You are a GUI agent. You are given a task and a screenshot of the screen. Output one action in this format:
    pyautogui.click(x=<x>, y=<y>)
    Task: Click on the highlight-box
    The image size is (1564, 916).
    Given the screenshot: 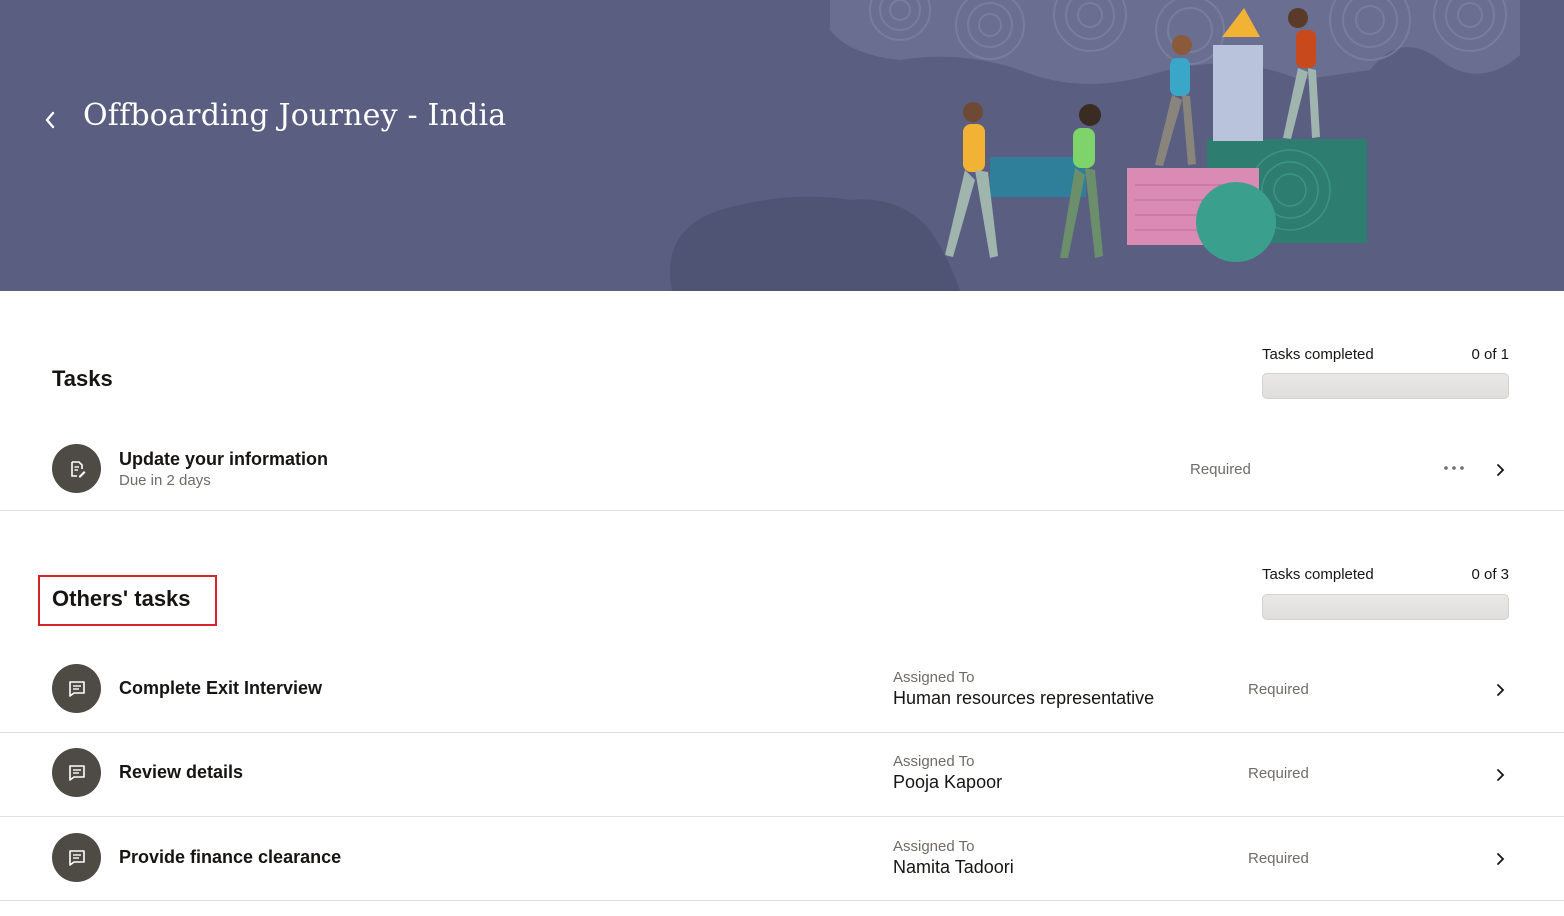 What is the action you would take?
    pyautogui.click(x=127, y=600)
    